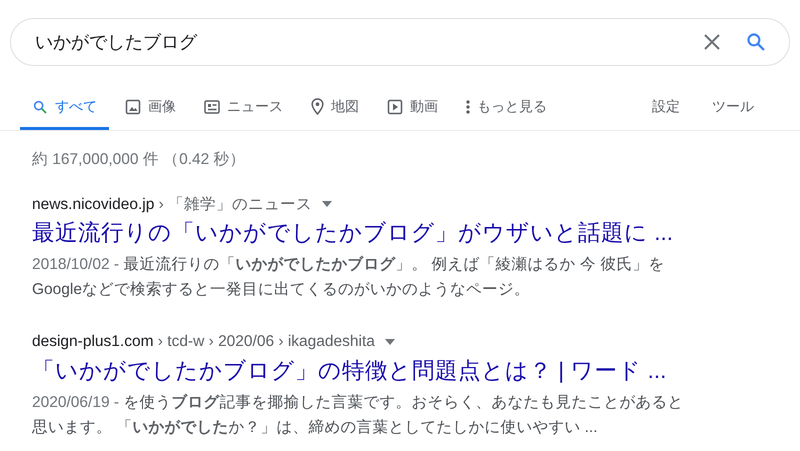  Describe the element at coordinates (712, 42) in the screenshot. I see `close-icon` at that location.